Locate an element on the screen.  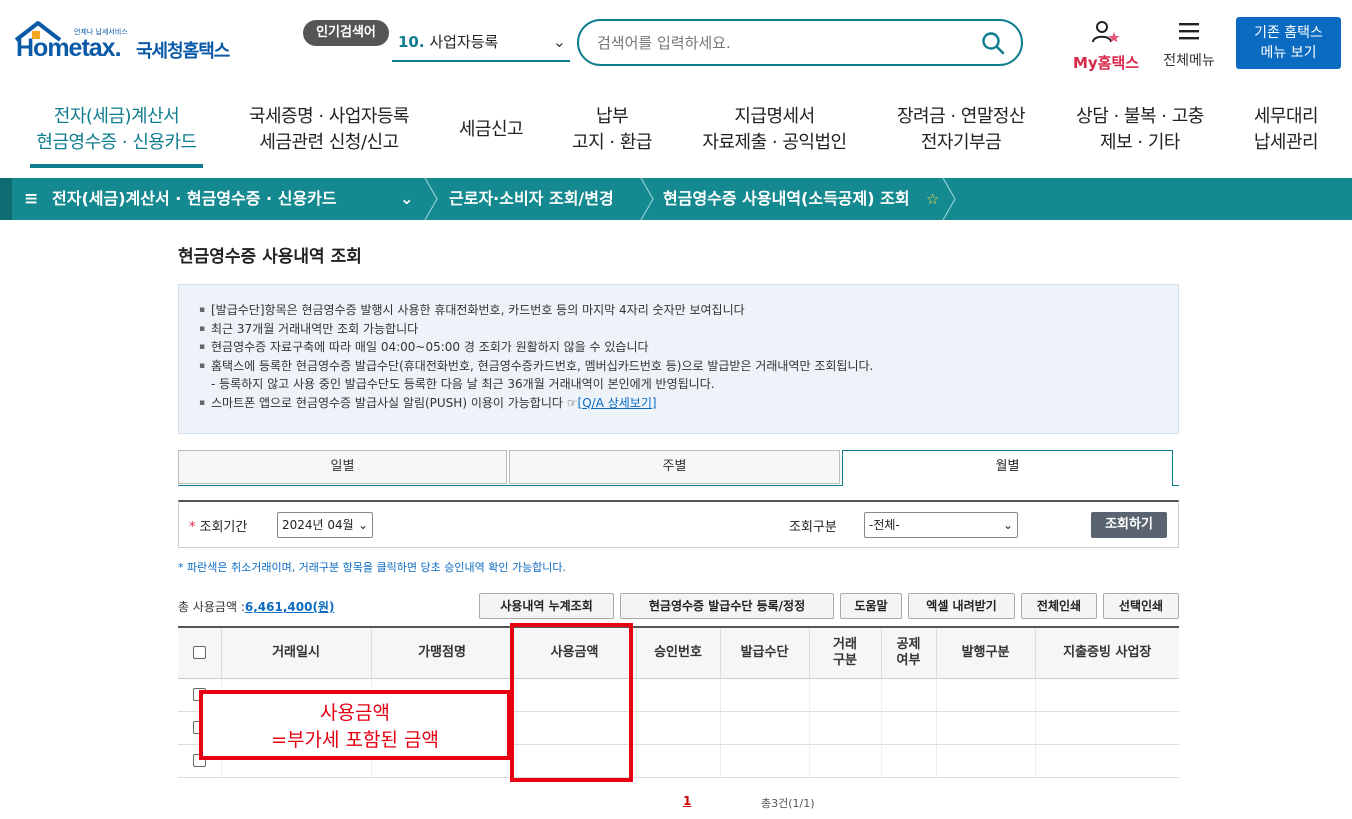
logo-brand-korean: 국세청홈택스 is located at coordinates (183, 51).